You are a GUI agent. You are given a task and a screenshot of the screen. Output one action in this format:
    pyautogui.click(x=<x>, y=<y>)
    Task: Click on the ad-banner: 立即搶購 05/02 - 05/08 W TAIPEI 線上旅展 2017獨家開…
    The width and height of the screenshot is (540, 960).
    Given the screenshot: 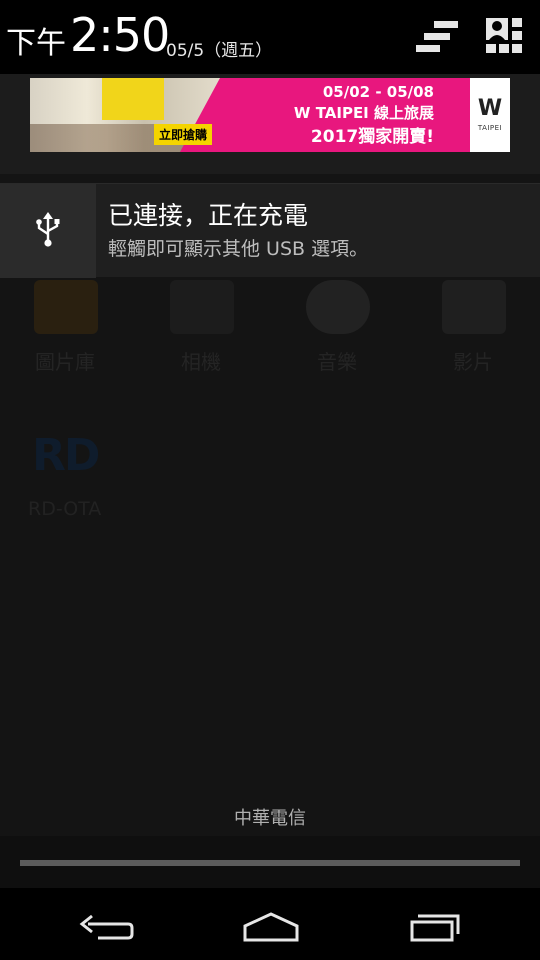 What is the action you would take?
    pyautogui.click(x=270, y=115)
    